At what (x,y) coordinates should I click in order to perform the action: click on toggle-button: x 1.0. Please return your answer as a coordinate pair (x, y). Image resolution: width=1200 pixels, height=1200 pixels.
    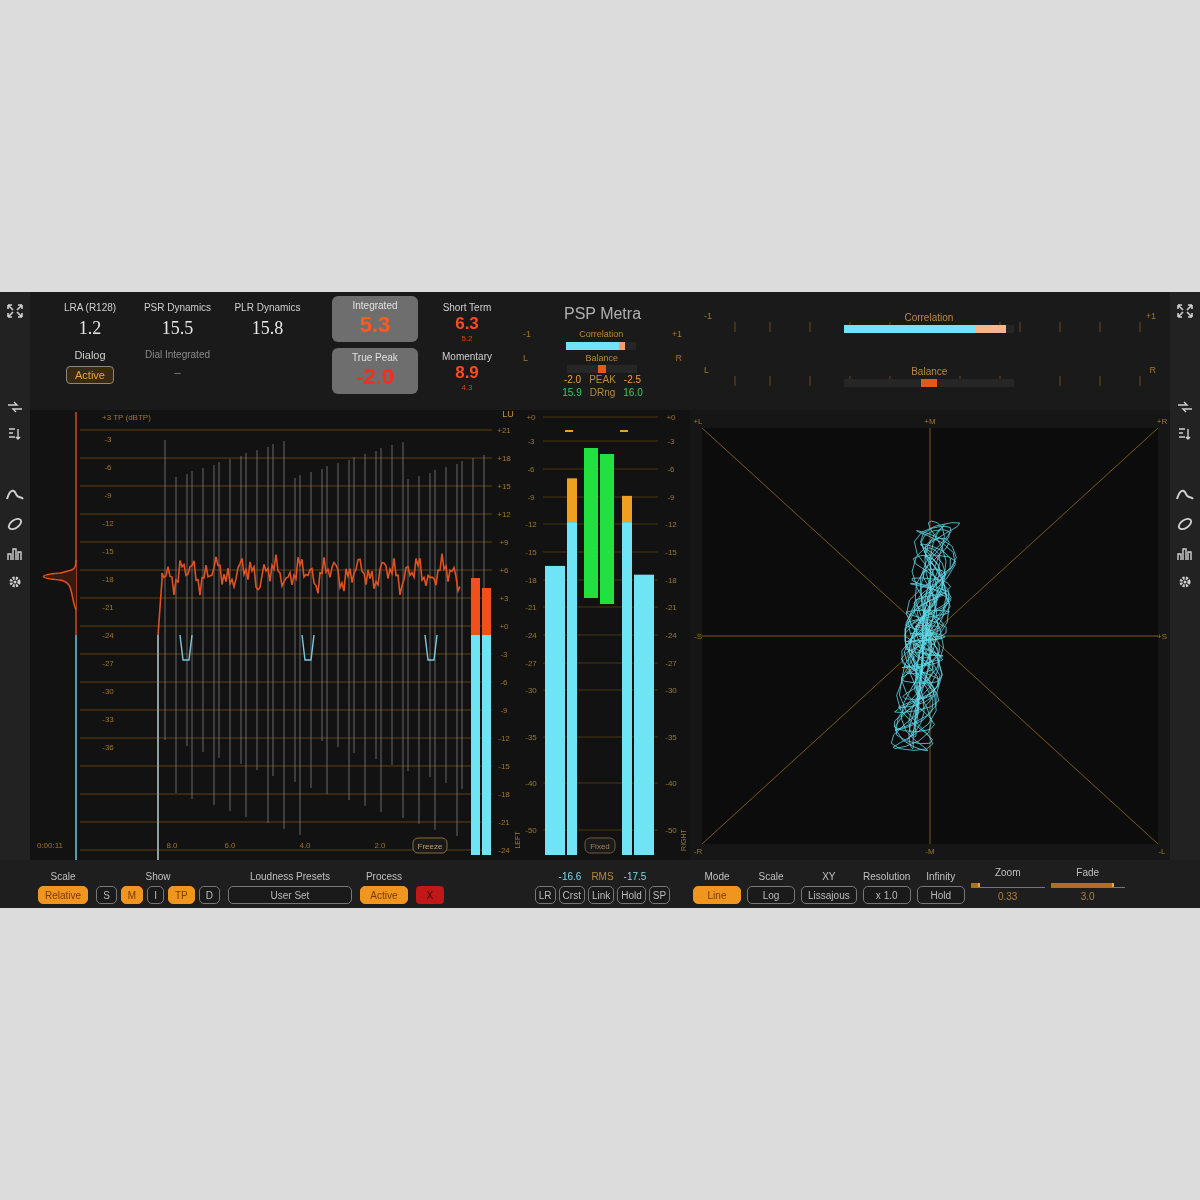
    Looking at the image, I should click on (886, 895).